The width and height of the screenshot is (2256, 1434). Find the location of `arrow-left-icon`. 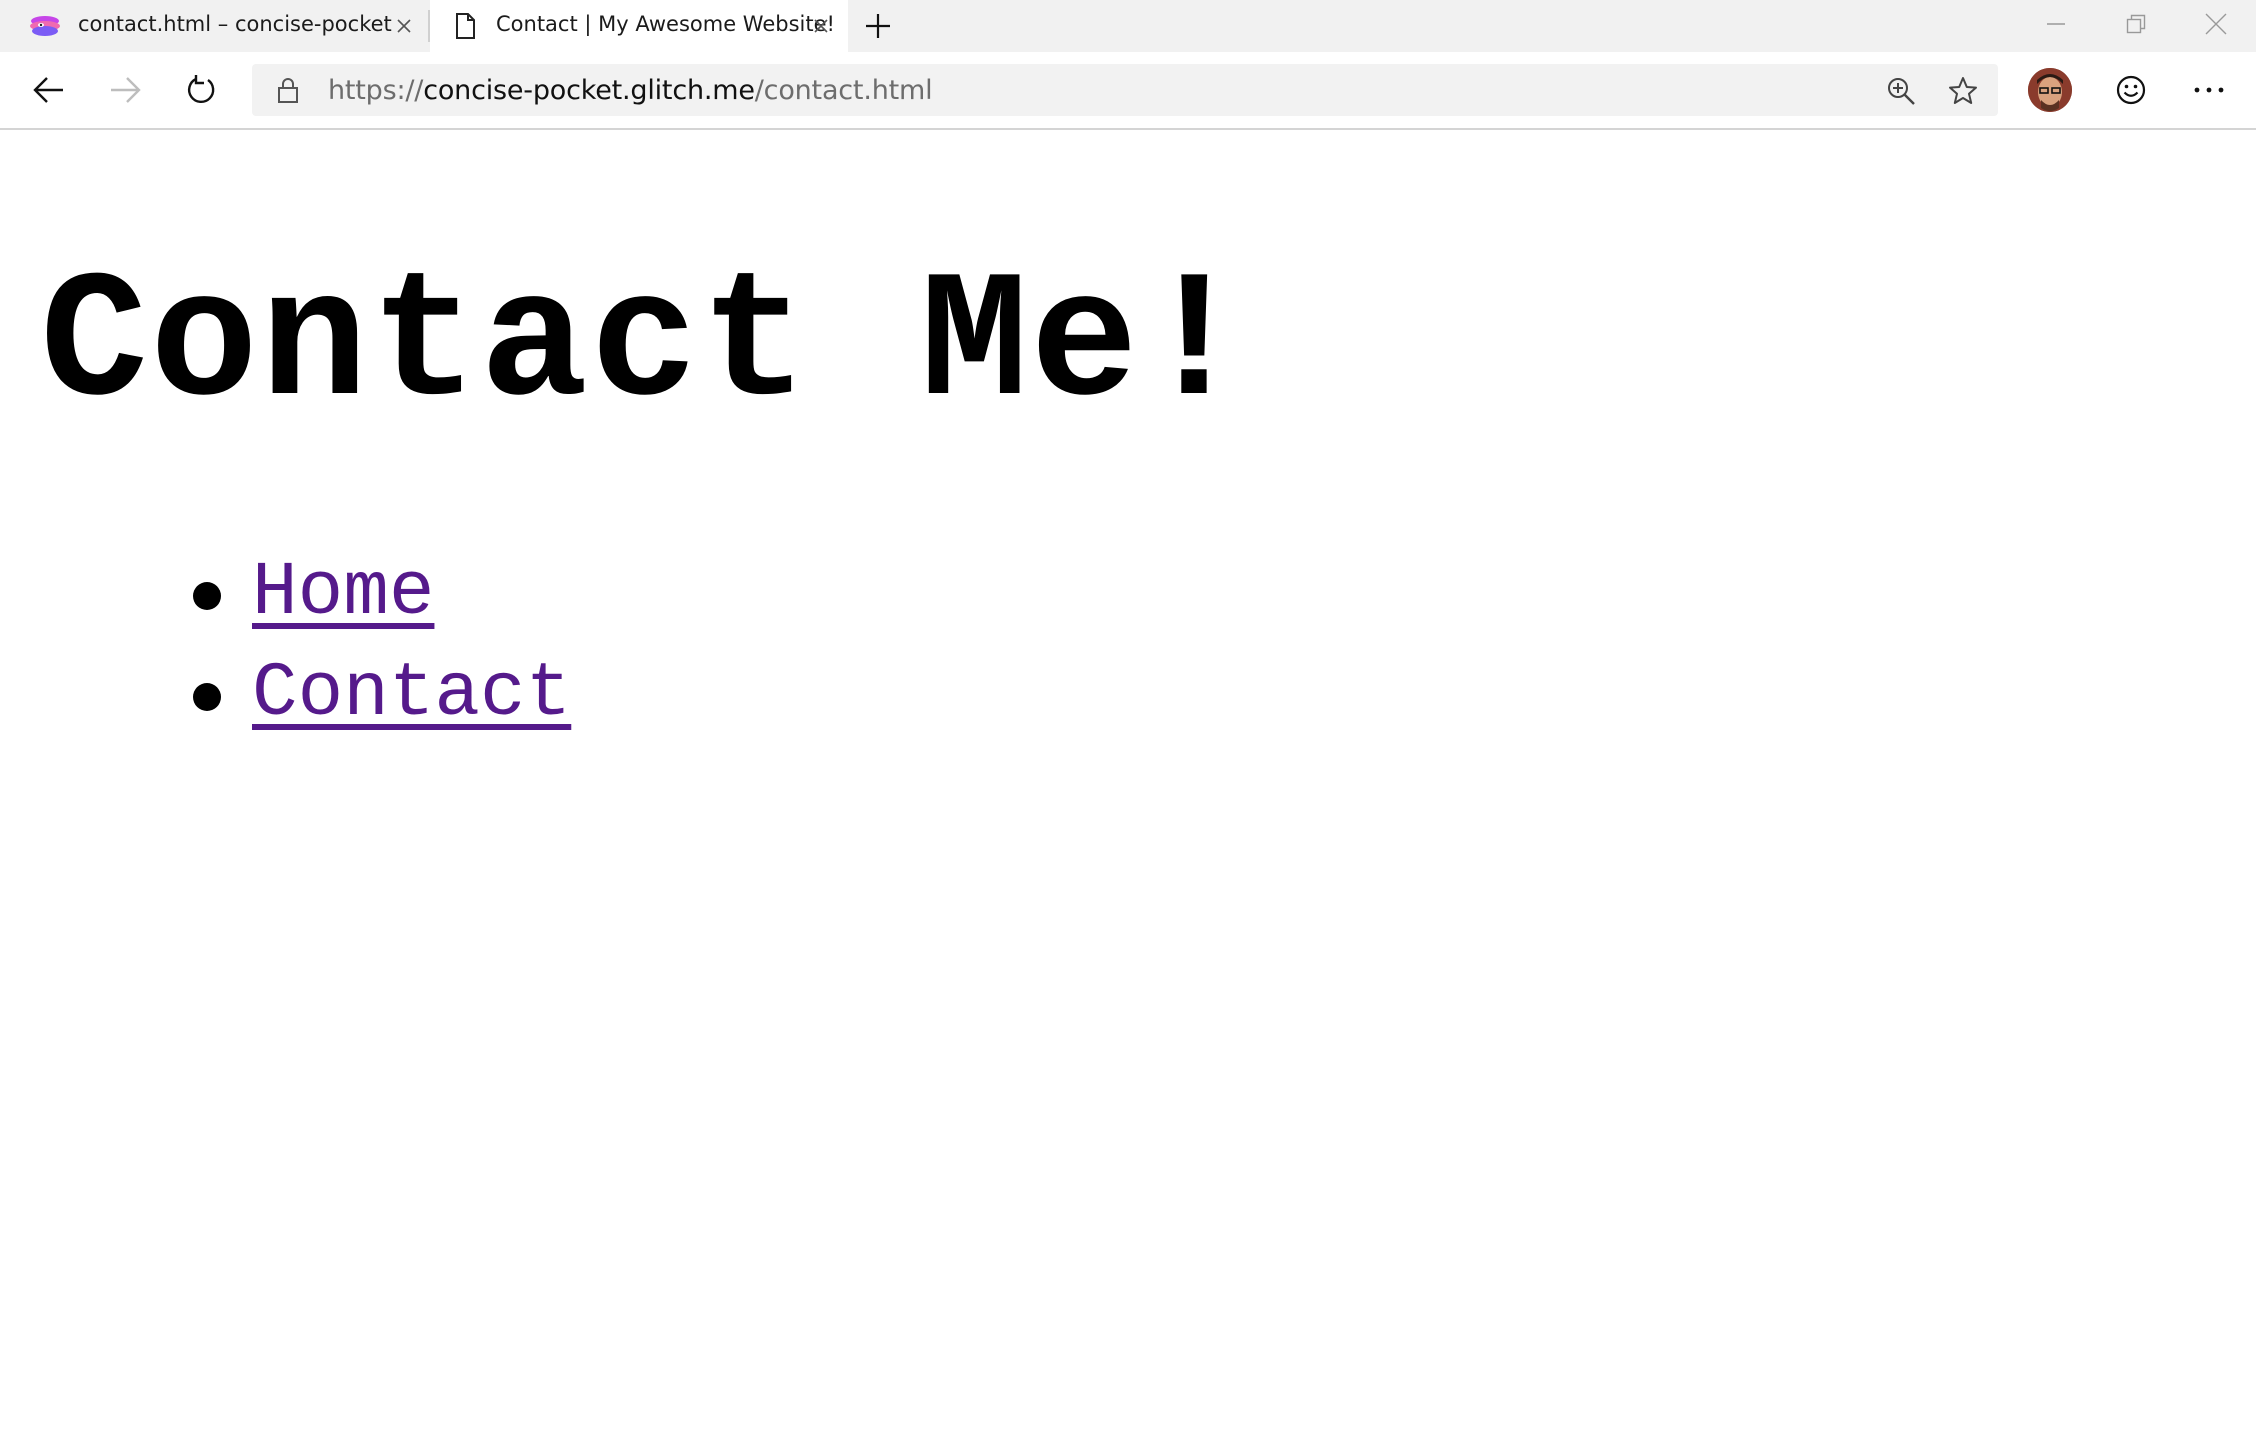

arrow-left-icon is located at coordinates (48, 90).